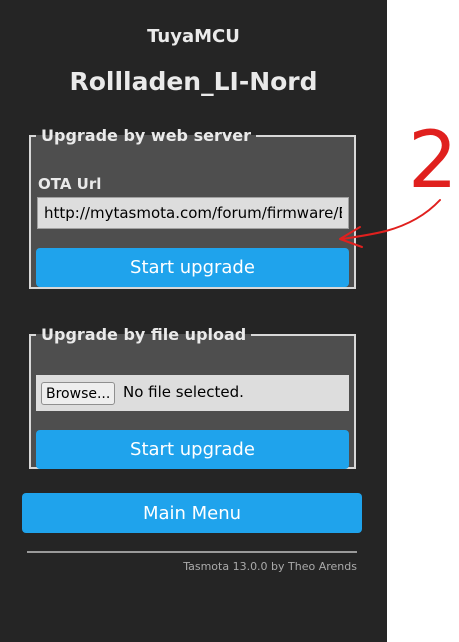  What do you see at coordinates (183, 392) in the screenshot?
I see `file-status-text: No file selected.` at bounding box center [183, 392].